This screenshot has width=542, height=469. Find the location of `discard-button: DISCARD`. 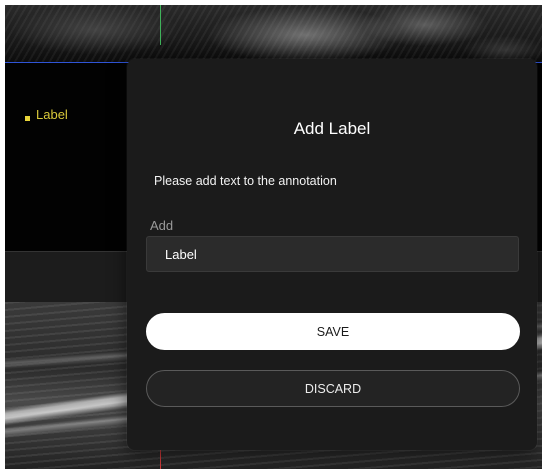

discard-button: DISCARD is located at coordinates (333, 388).